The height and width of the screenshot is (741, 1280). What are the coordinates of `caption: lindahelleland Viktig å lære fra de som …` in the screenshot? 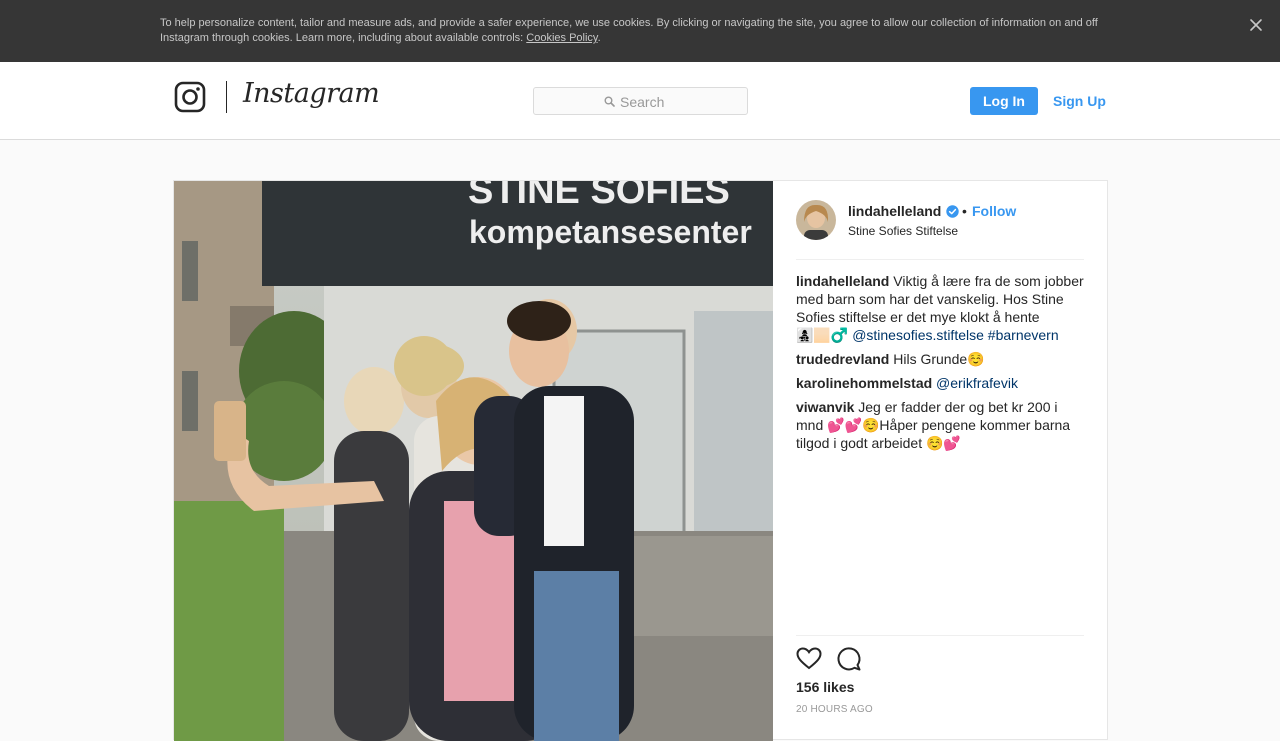 It's located at (940, 308).